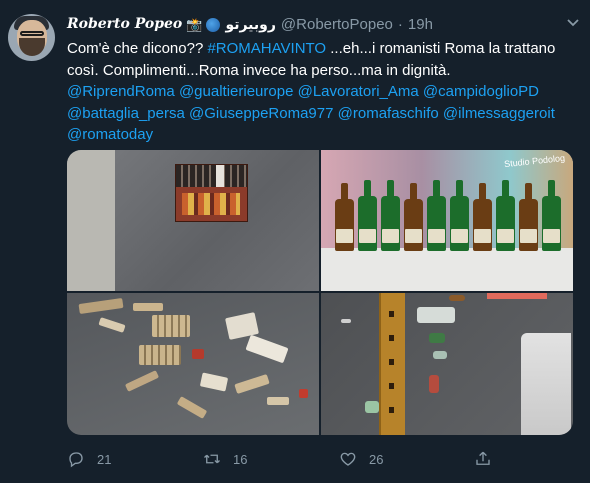 The height and width of the screenshot is (483, 590). What do you see at coordinates (573, 23) in the screenshot?
I see `chevron-down-icon` at bounding box center [573, 23].